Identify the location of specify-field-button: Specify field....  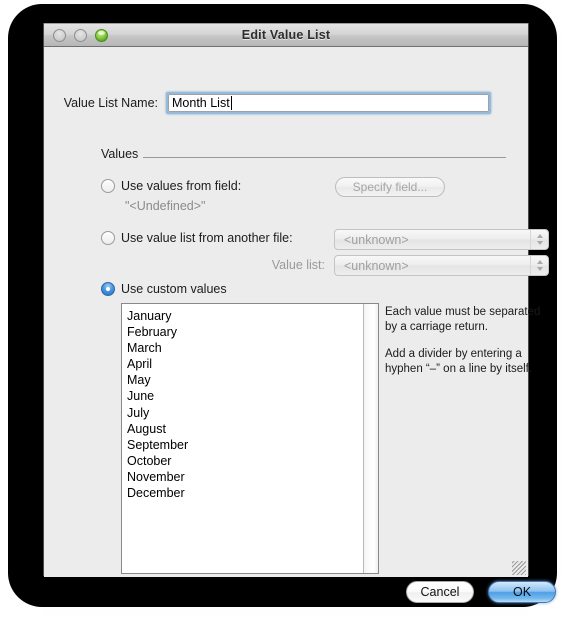
(390, 187).